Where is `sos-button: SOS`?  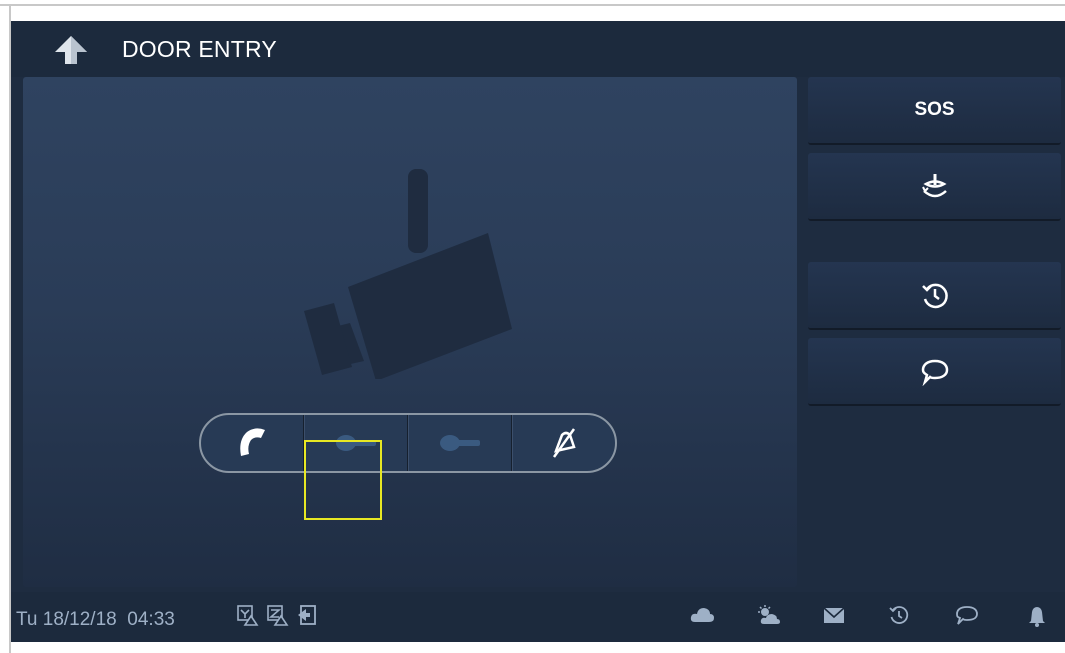 sos-button: SOS is located at coordinates (934, 111).